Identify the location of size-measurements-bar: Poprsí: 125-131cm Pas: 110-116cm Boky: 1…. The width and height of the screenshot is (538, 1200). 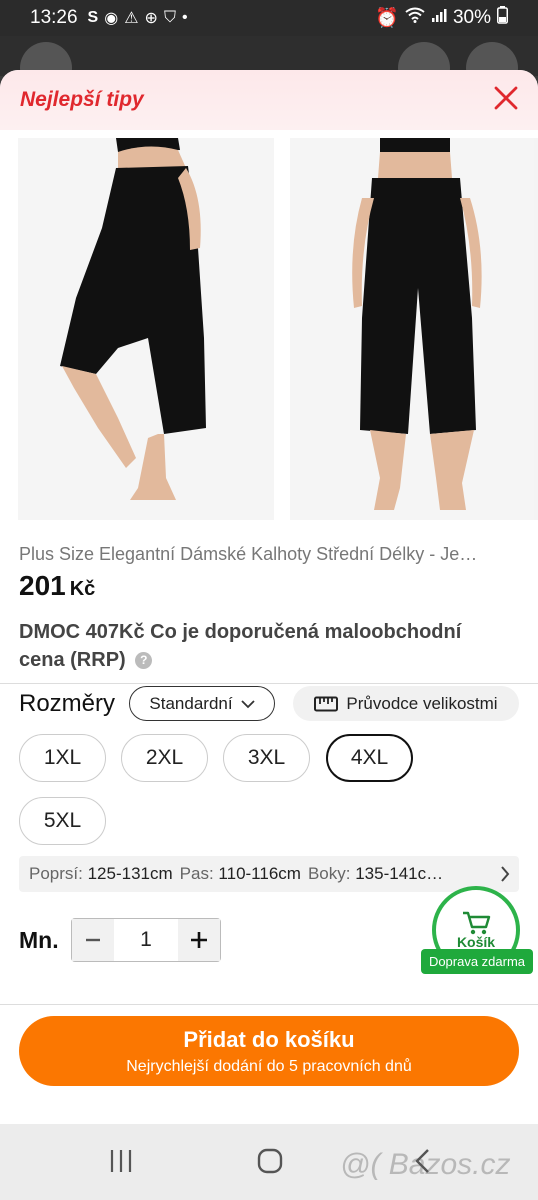
(269, 874).